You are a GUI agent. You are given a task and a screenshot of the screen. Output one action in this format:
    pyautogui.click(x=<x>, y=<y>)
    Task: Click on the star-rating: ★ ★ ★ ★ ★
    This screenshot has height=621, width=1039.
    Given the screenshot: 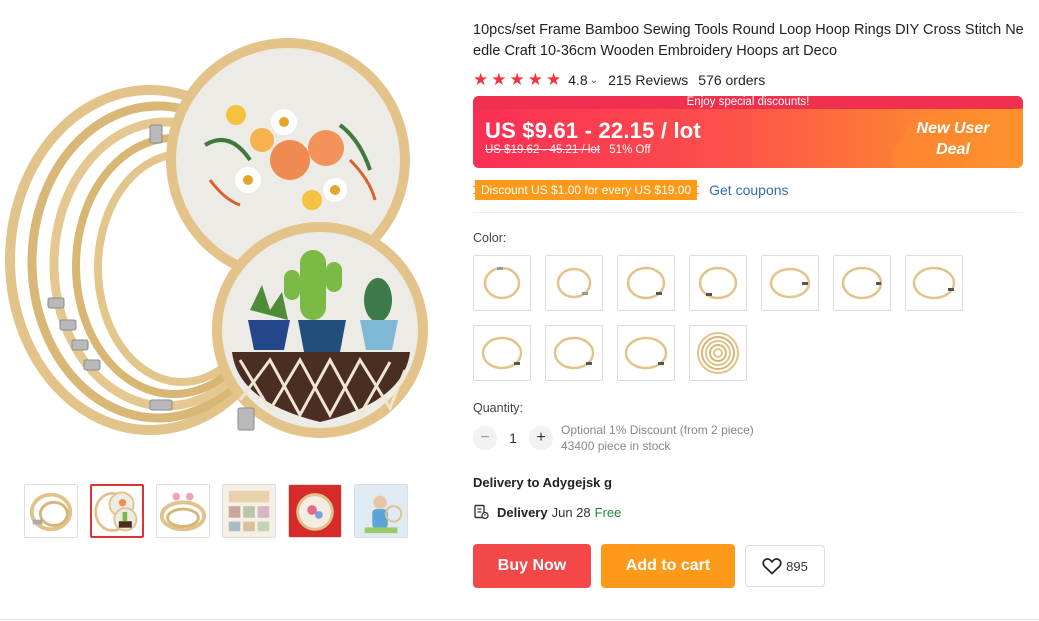 What is the action you would take?
    pyautogui.click(x=517, y=79)
    